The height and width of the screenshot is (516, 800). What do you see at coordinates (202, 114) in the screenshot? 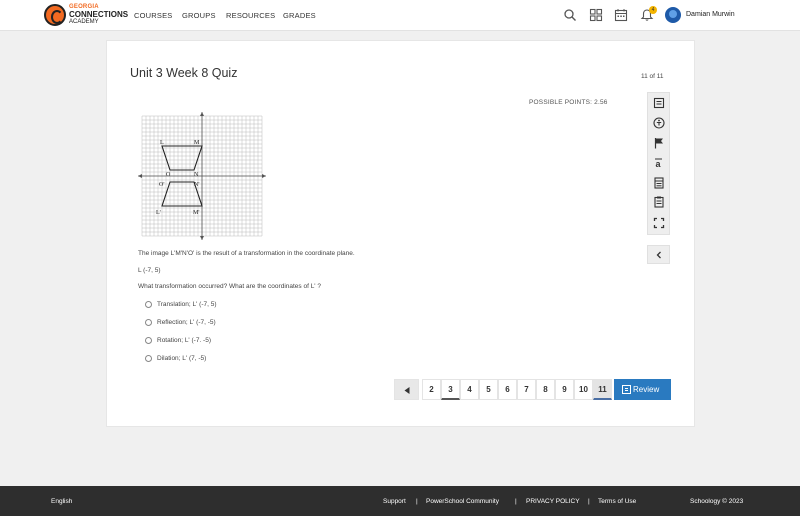
I see `y-axis-arrow-up` at bounding box center [202, 114].